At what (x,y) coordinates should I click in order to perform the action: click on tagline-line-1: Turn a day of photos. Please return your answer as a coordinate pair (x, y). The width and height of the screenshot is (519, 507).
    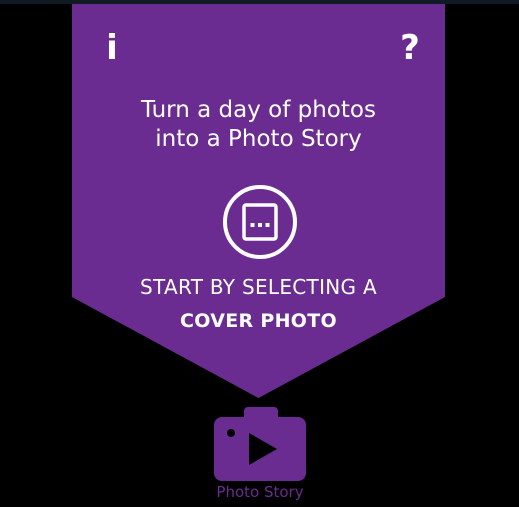
    Looking at the image, I should click on (258, 110).